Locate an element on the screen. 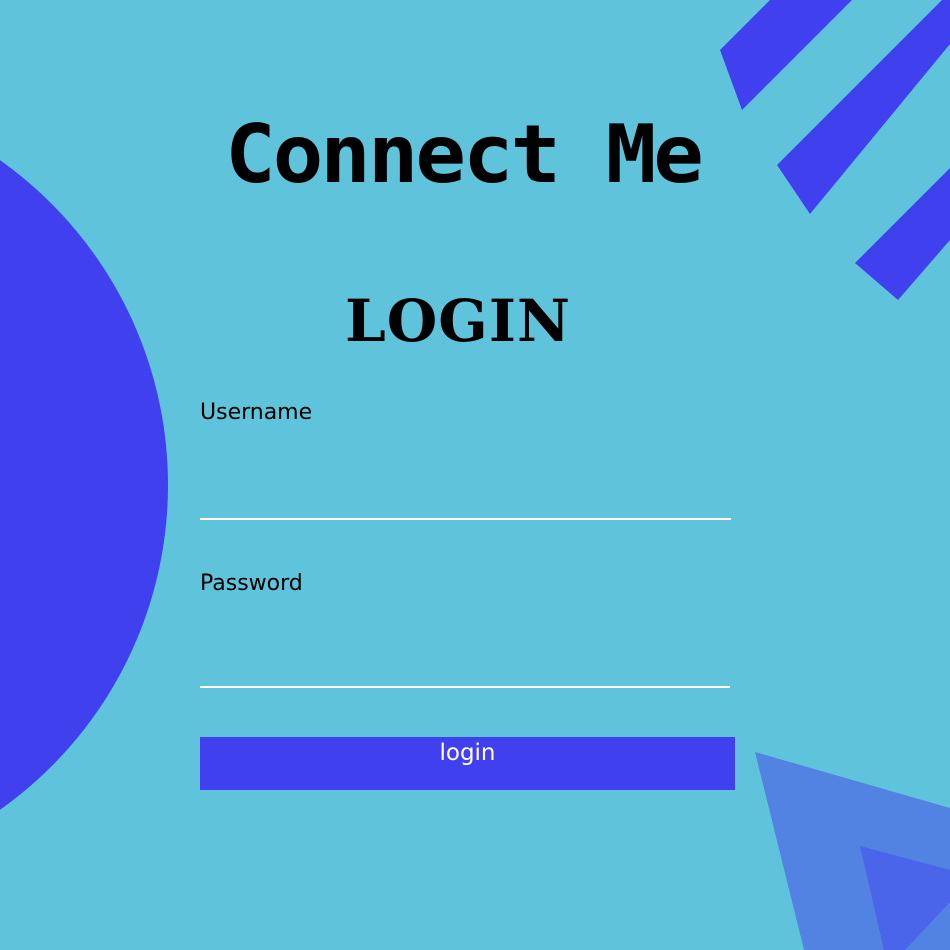  app-title: Connect Me is located at coordinates (464, 154).